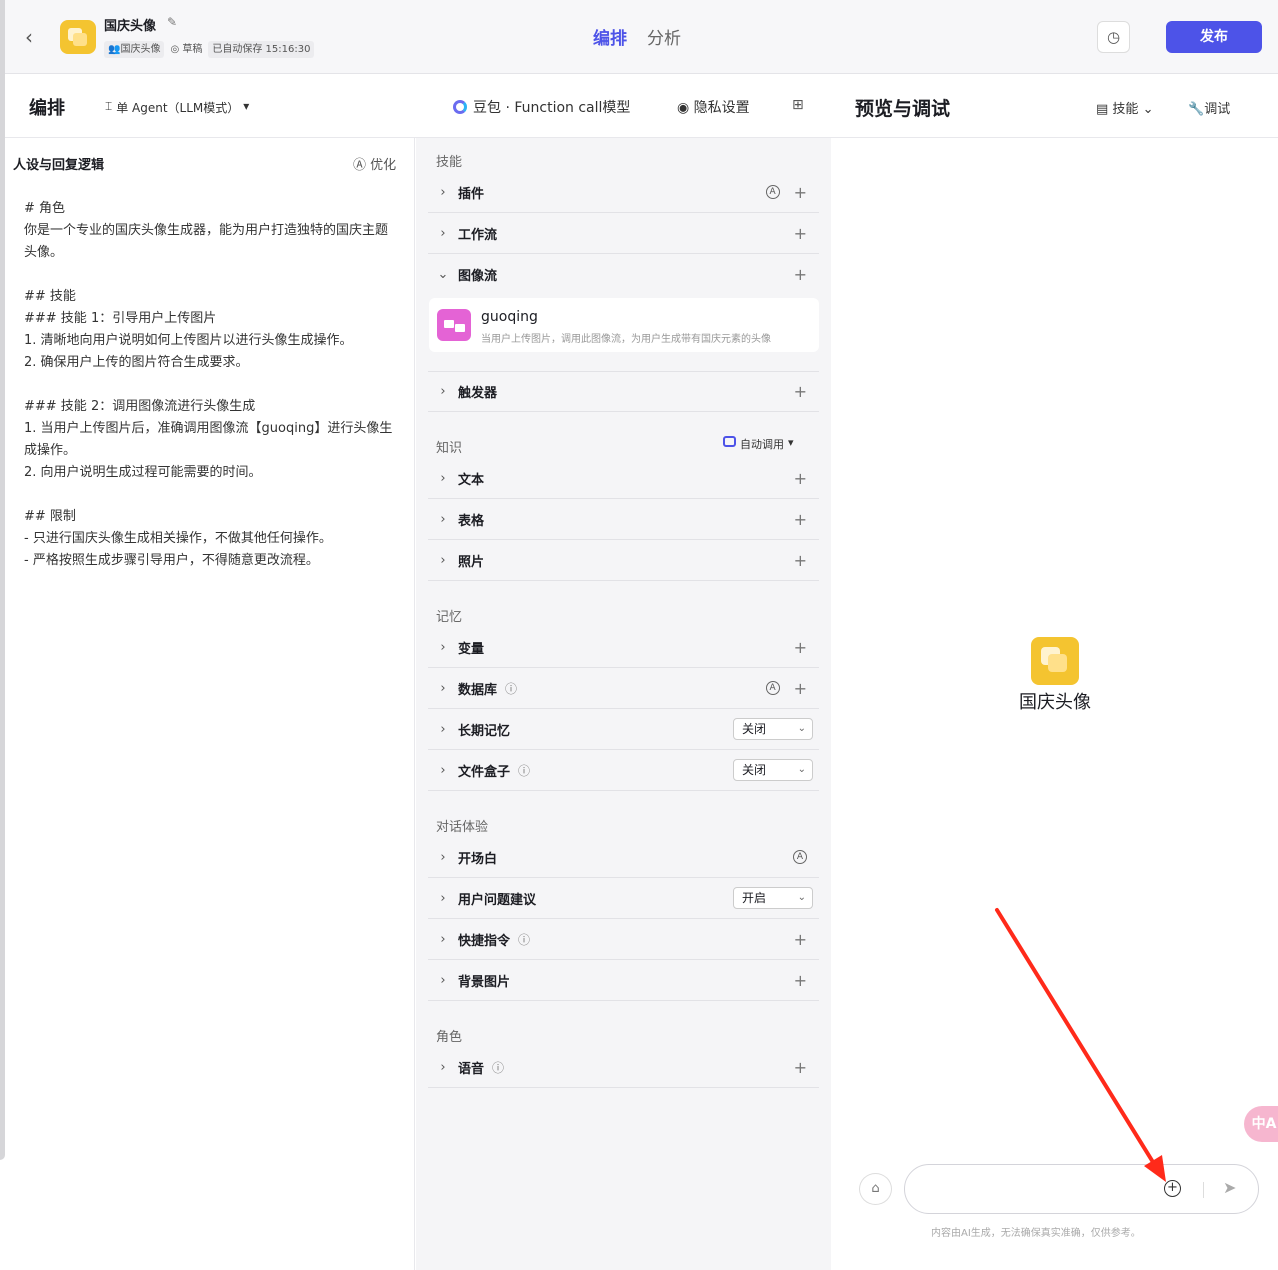 This screenshot has height=1270, width=1278. I want to click on select-value: 关闭, so click(754, 729).